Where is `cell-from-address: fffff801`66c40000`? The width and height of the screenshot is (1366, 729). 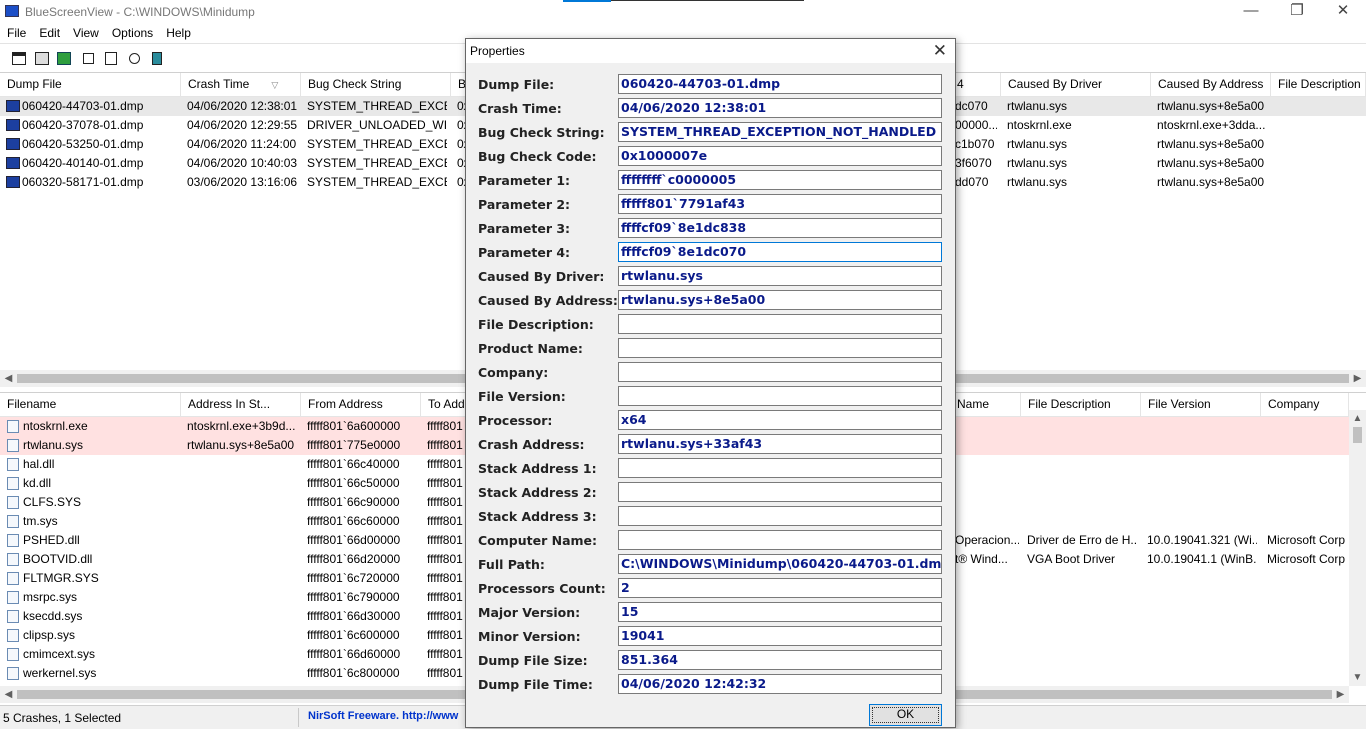 cell-from-address: fffff801`66c40000 is located at coordinates (353, 464).